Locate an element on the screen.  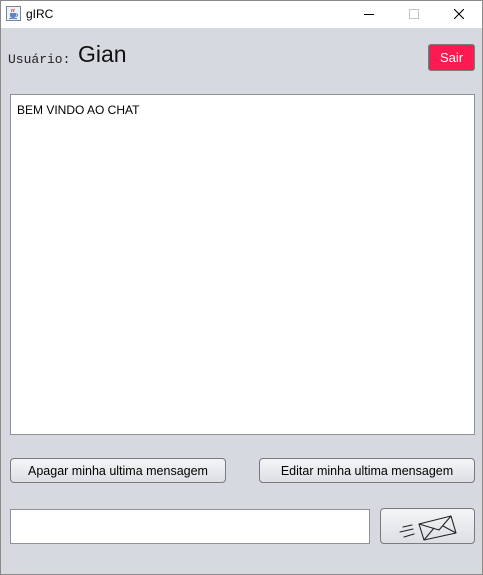
envelope-send-icon is located at coordinates (428, 528).